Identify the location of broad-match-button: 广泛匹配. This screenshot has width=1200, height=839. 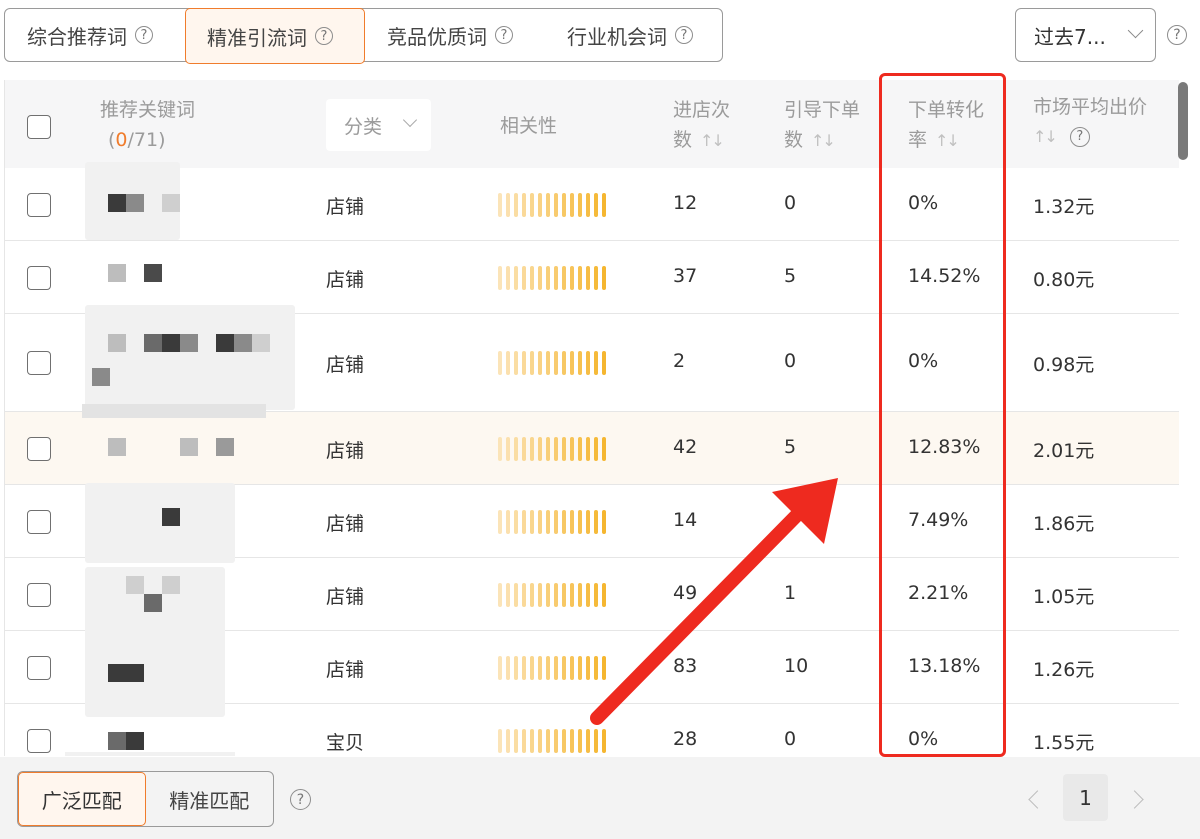
(82, 799).